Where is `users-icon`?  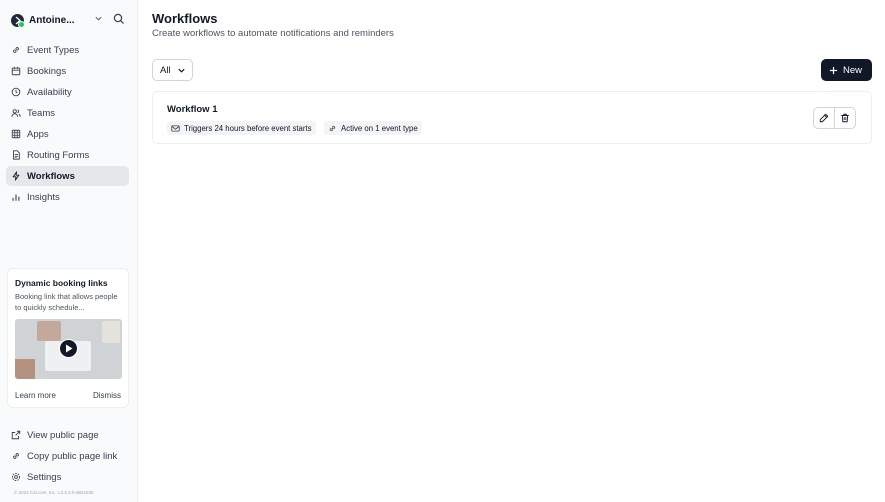 users-icon is located at coordinates (16, 113).